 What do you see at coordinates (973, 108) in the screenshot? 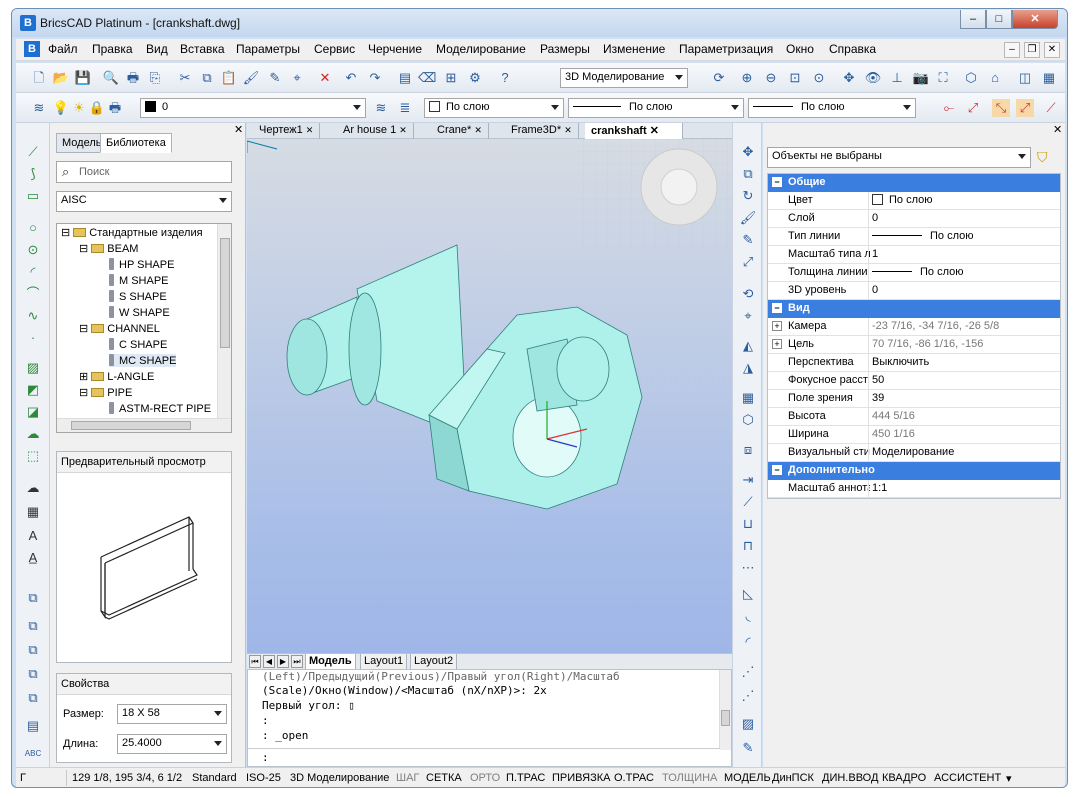
I see `polyline-icon: ⤢` at bounding box center [973, 108].